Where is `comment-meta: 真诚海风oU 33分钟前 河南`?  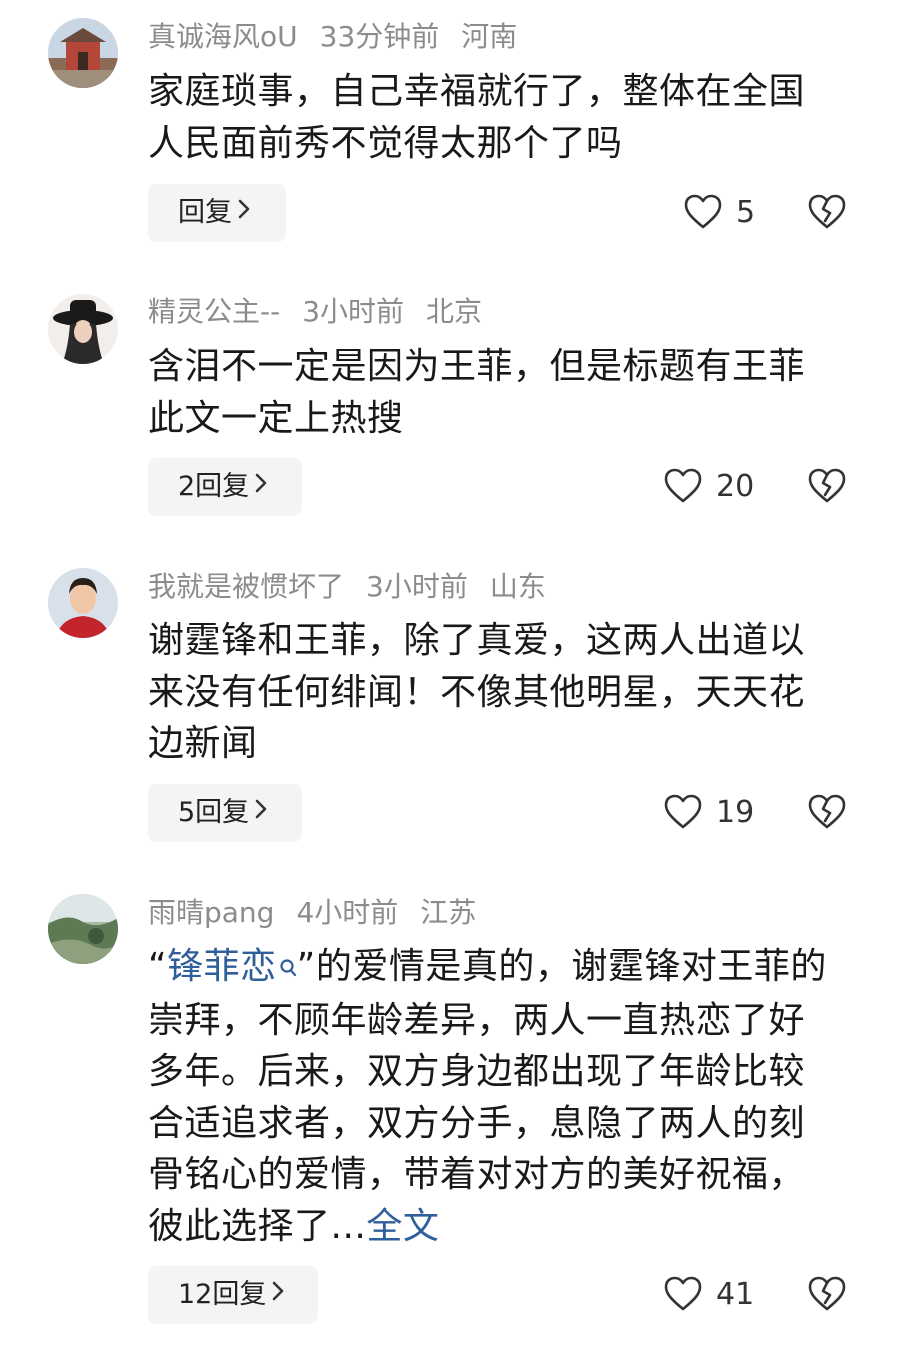 comment-meta: 真诚海风oU 33分钟前 河南 is located at coordinates (343, 37).